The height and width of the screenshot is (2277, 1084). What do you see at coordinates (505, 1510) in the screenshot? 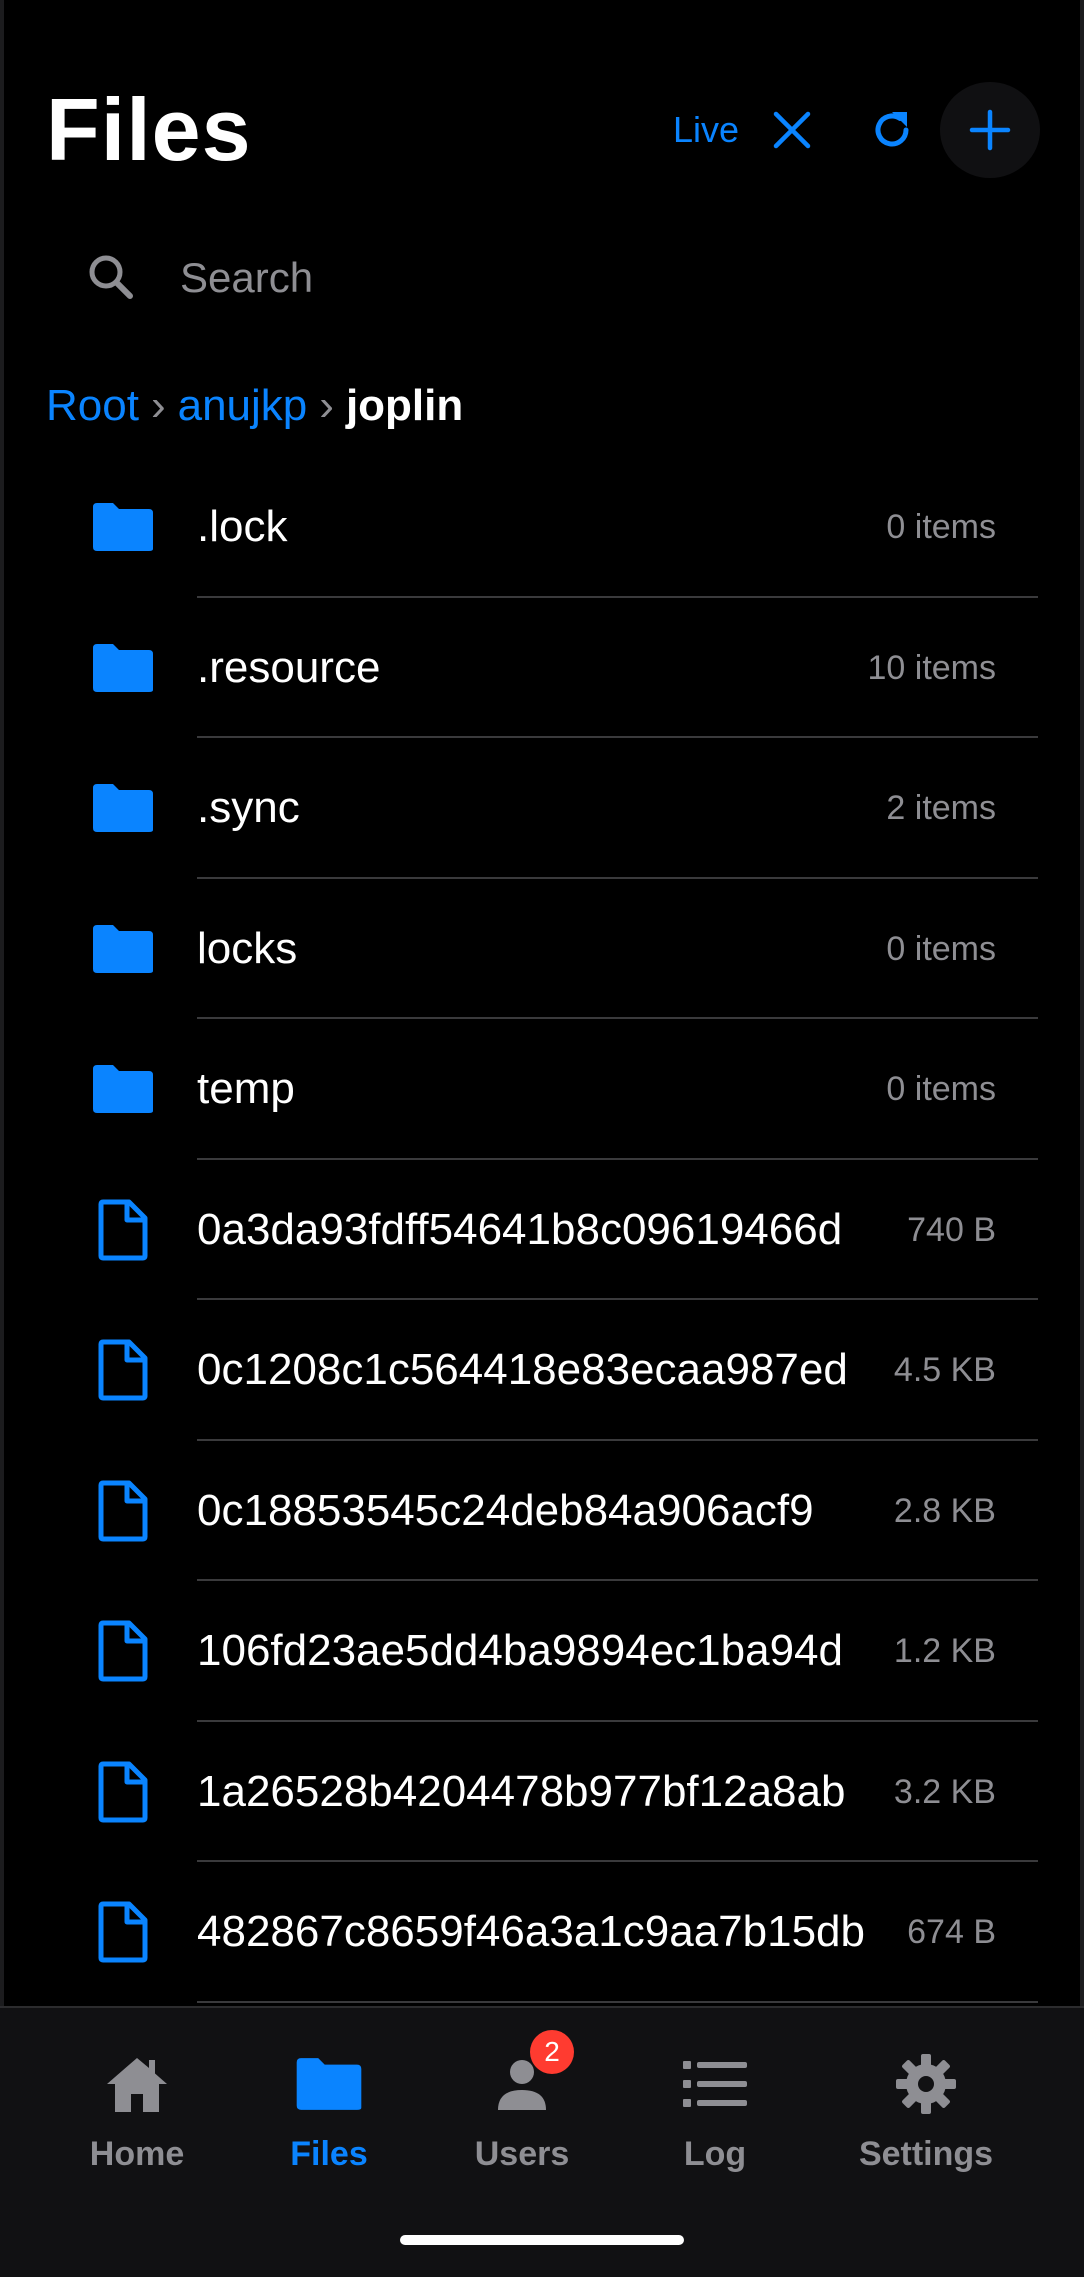
I see `item-name: 0c18853545c24deb84a906acf9` at bounding box center [505, 1510].